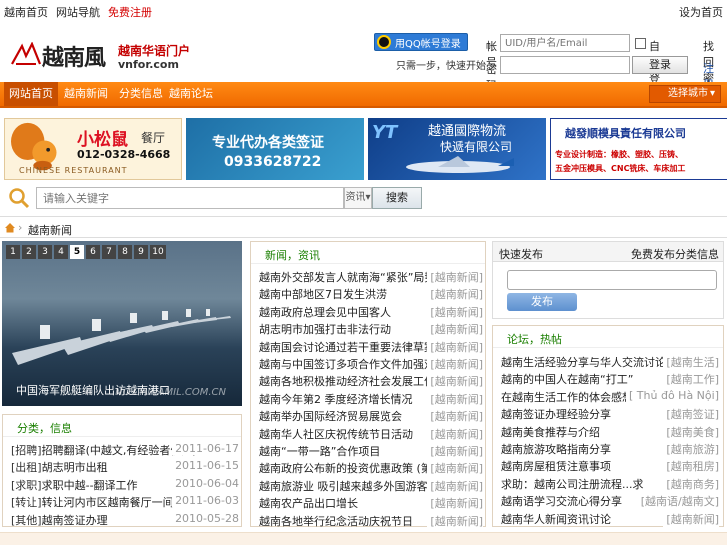 The width and height of the screenshot is (727, 545). What do you see at coordinates (319, 451) in the screenshot?
I see `list-item-title: 越南“一带一路”合作项目` at bounding box center [319, 451].